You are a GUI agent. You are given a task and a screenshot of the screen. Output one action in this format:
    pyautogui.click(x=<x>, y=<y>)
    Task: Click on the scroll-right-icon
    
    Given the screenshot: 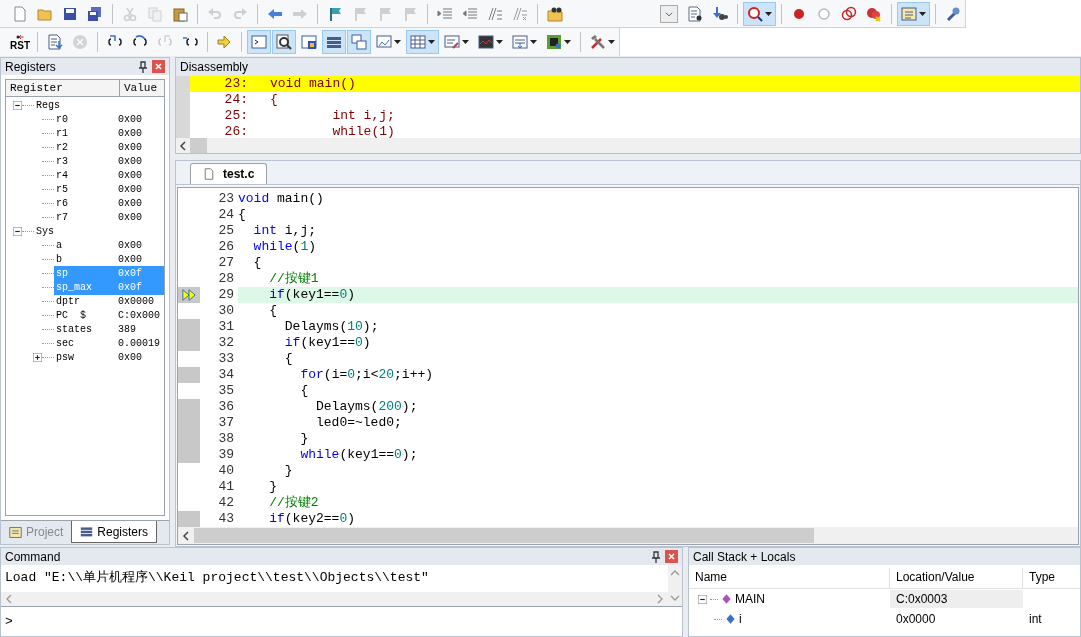 What is the action you would take?
    pyautogui.click(x=660, y=599)
    